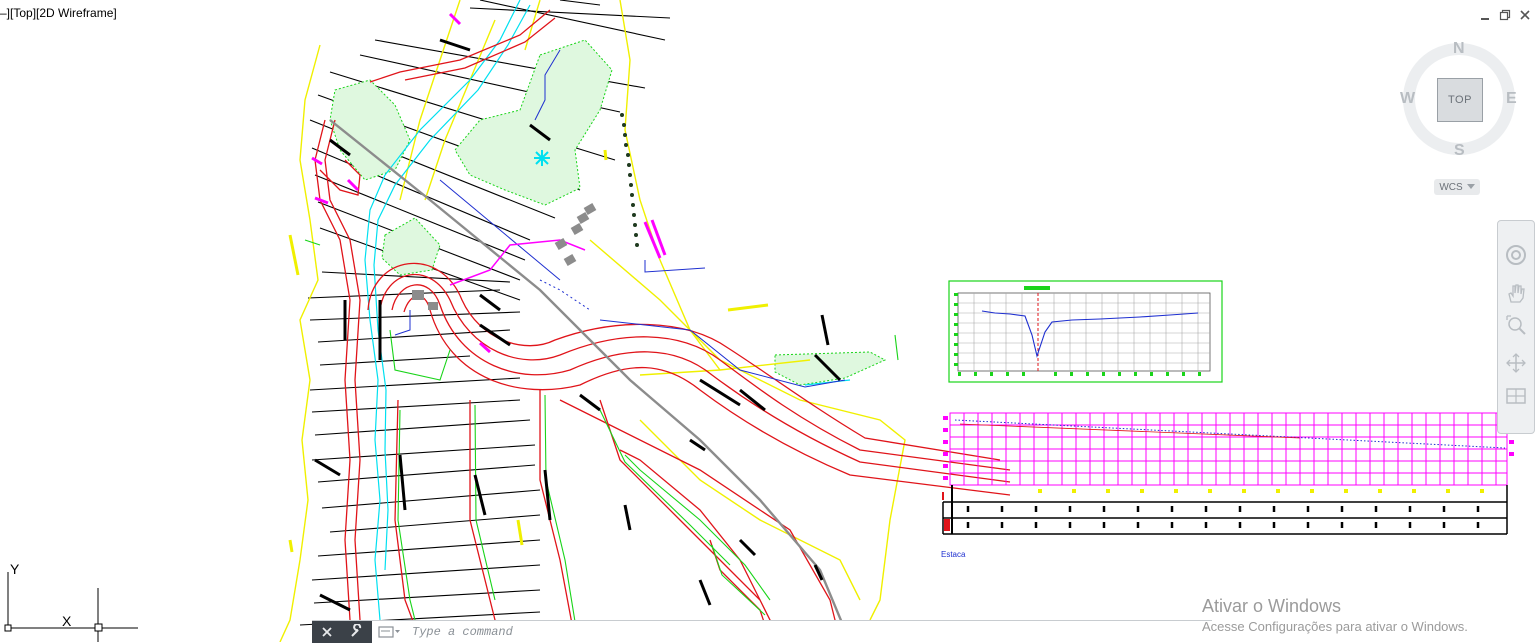 The image size is (1536, 643). What do you see at coordinates (1460, 100) in the screenshot?
I see `viewcube-top-face: TOP` at bounding box center [1460, 100].